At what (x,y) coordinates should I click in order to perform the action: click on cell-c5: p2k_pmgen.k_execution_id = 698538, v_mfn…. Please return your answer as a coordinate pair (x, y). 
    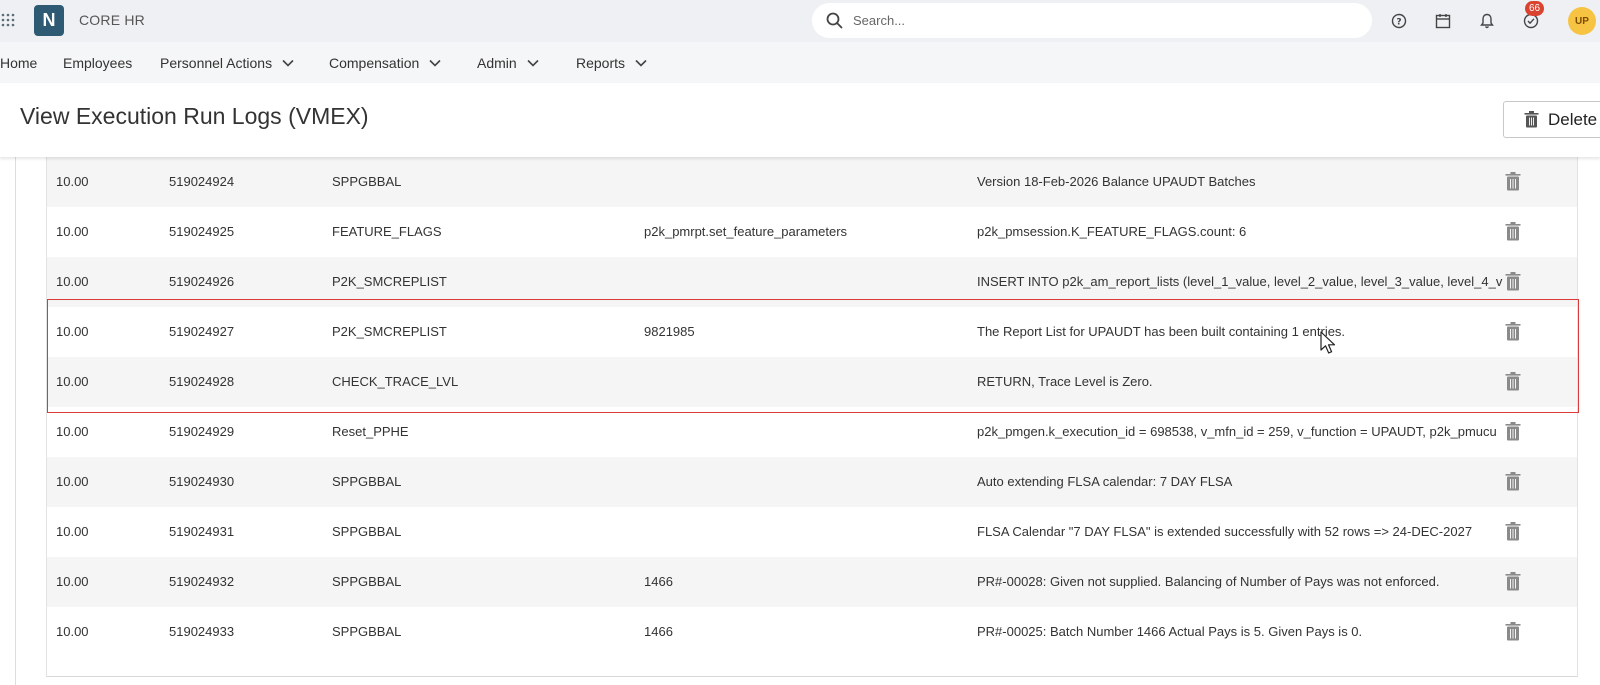
    Looking at the image, I should click on (1237, 431).